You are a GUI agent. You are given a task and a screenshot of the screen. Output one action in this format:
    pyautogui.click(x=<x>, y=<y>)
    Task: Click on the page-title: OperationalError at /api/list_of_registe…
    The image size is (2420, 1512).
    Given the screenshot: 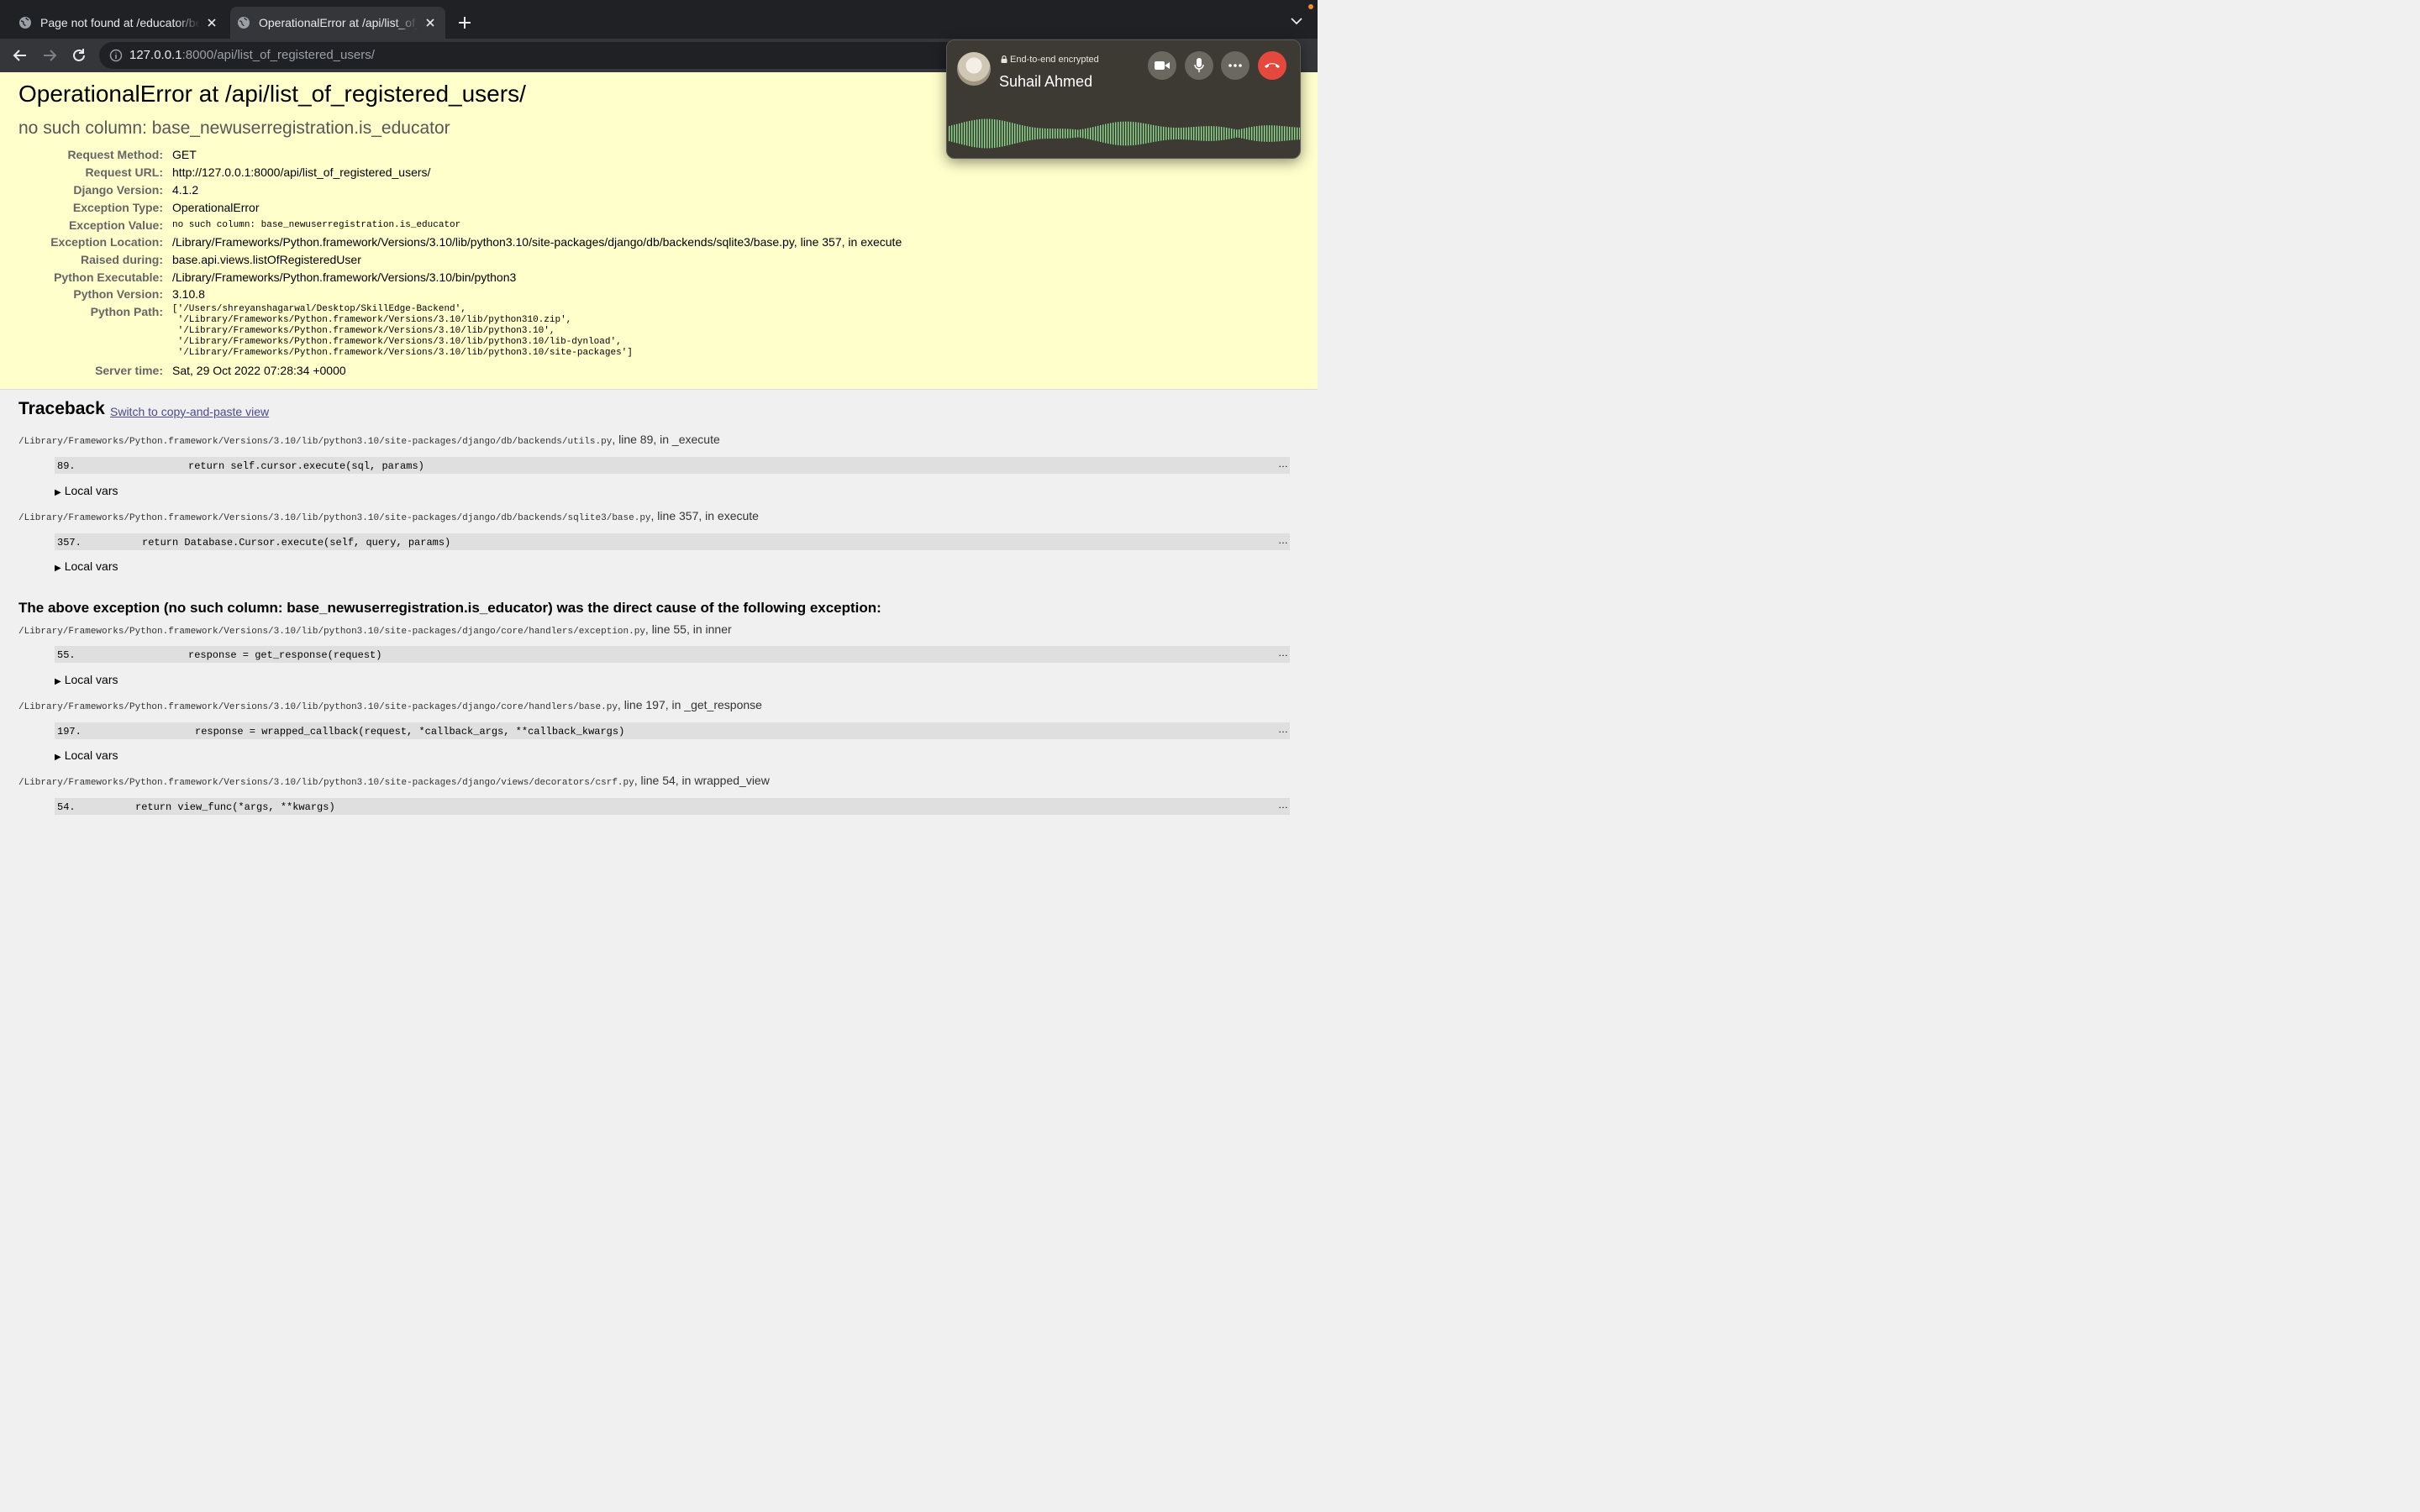 What is the action you would take?
    pyautogui.click(x=272, y=94)
    